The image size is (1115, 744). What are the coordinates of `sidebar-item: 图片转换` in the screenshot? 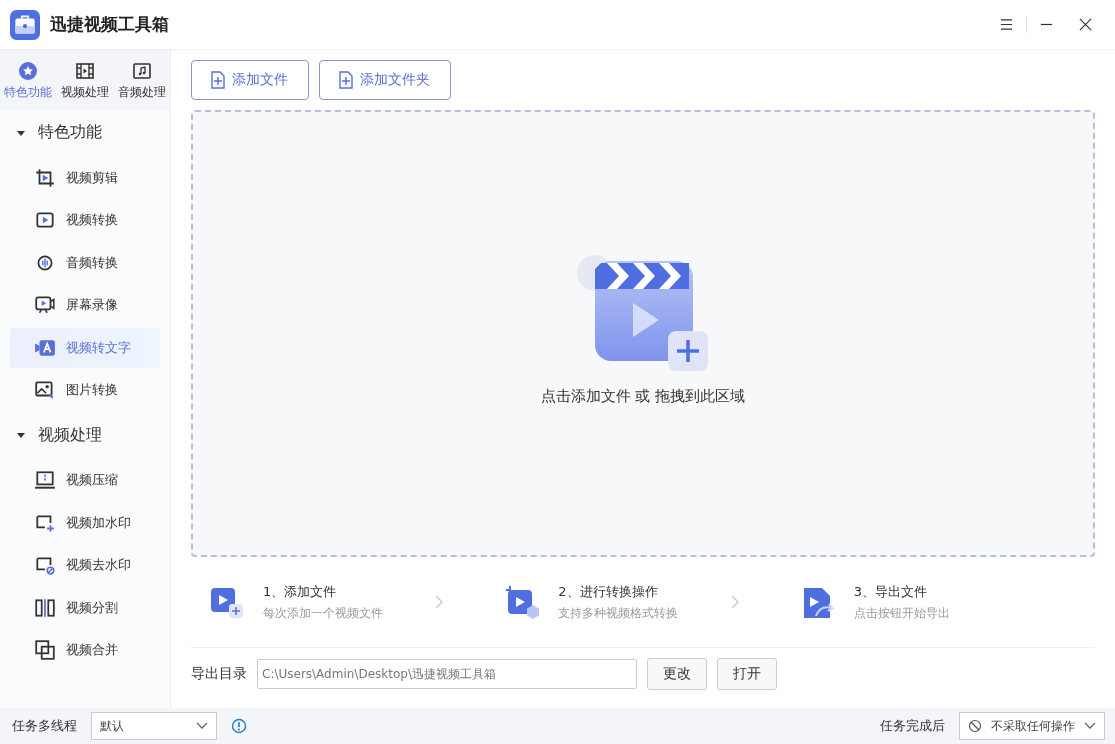 It's located at (85, 390).